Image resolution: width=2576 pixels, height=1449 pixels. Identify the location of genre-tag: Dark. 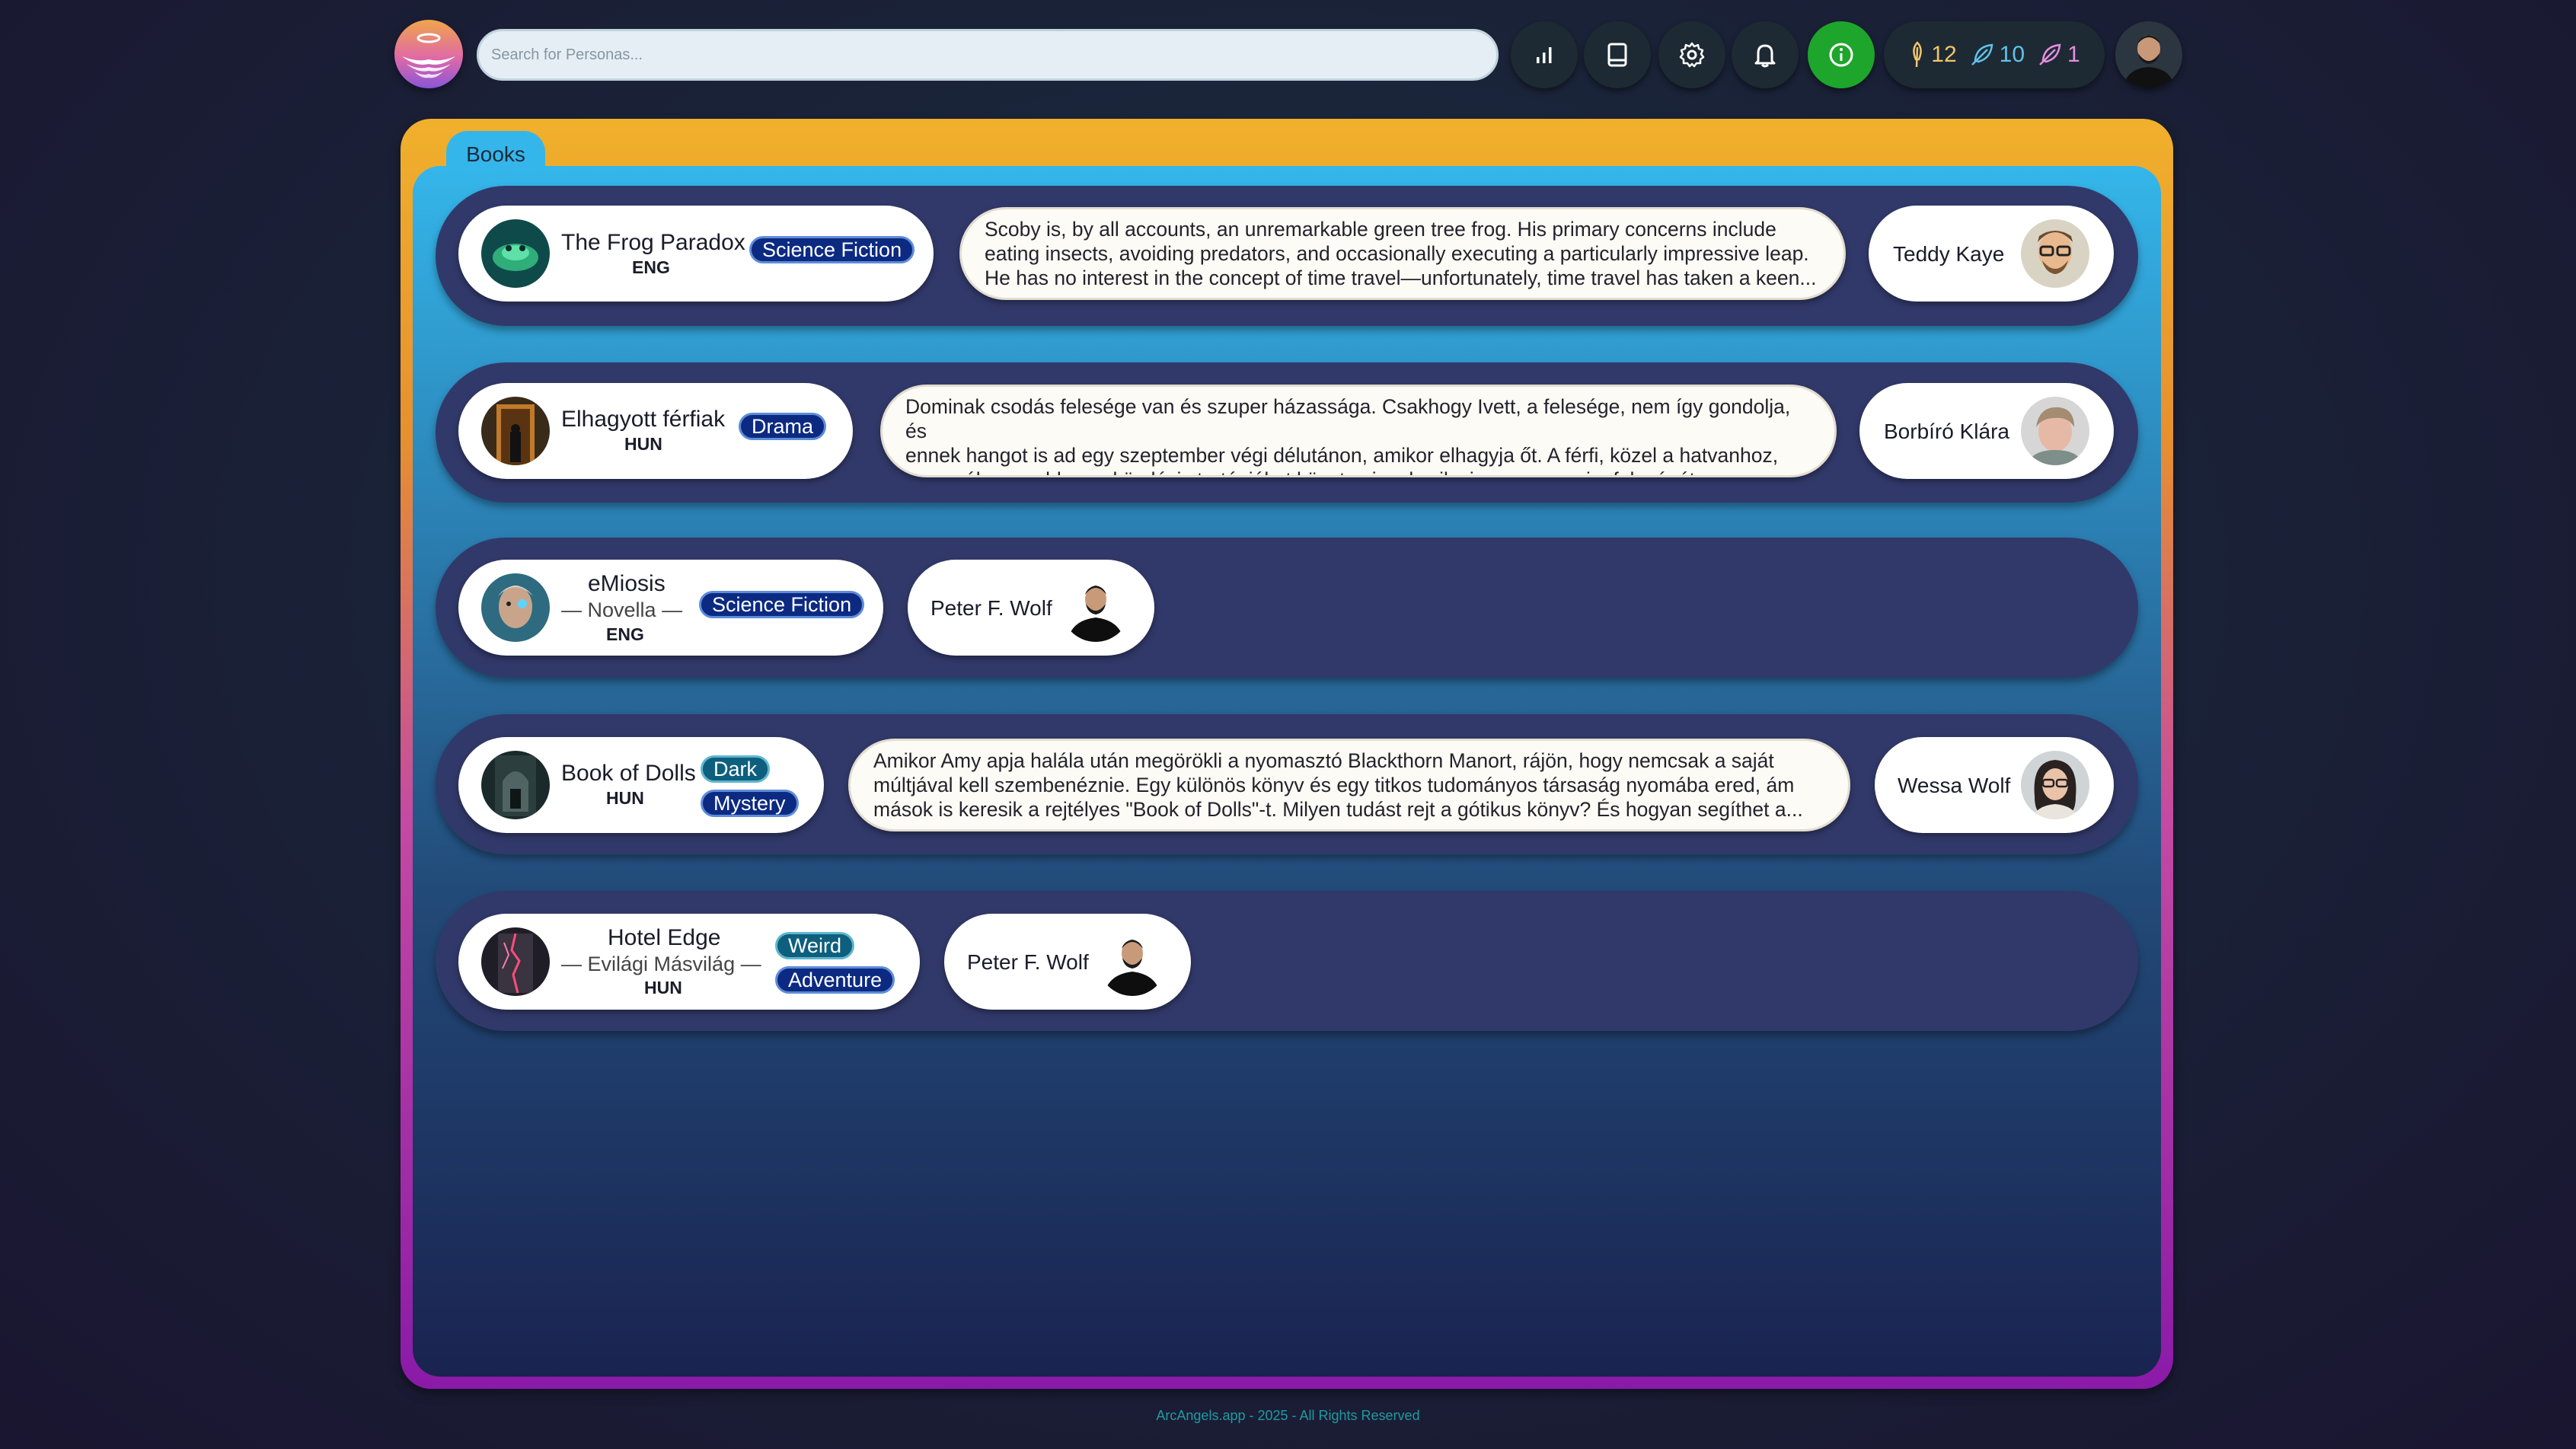
(736, 769).